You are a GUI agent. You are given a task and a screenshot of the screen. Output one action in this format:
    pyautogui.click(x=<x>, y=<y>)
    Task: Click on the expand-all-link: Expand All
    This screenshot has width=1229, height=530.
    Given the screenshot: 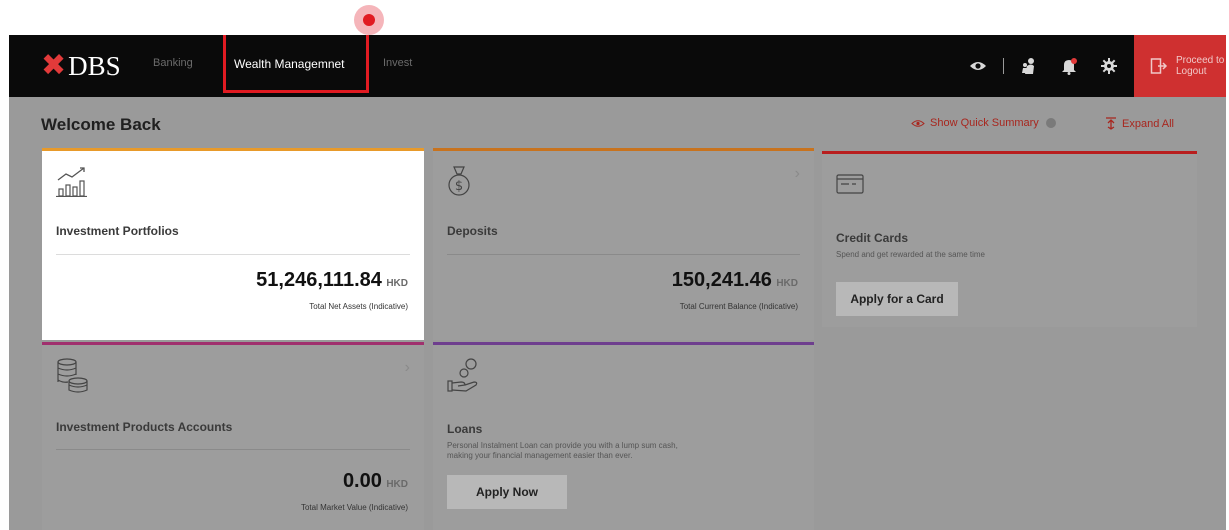 What is the action you would take?
    pyautogui.click(x=1140, y=123)
    